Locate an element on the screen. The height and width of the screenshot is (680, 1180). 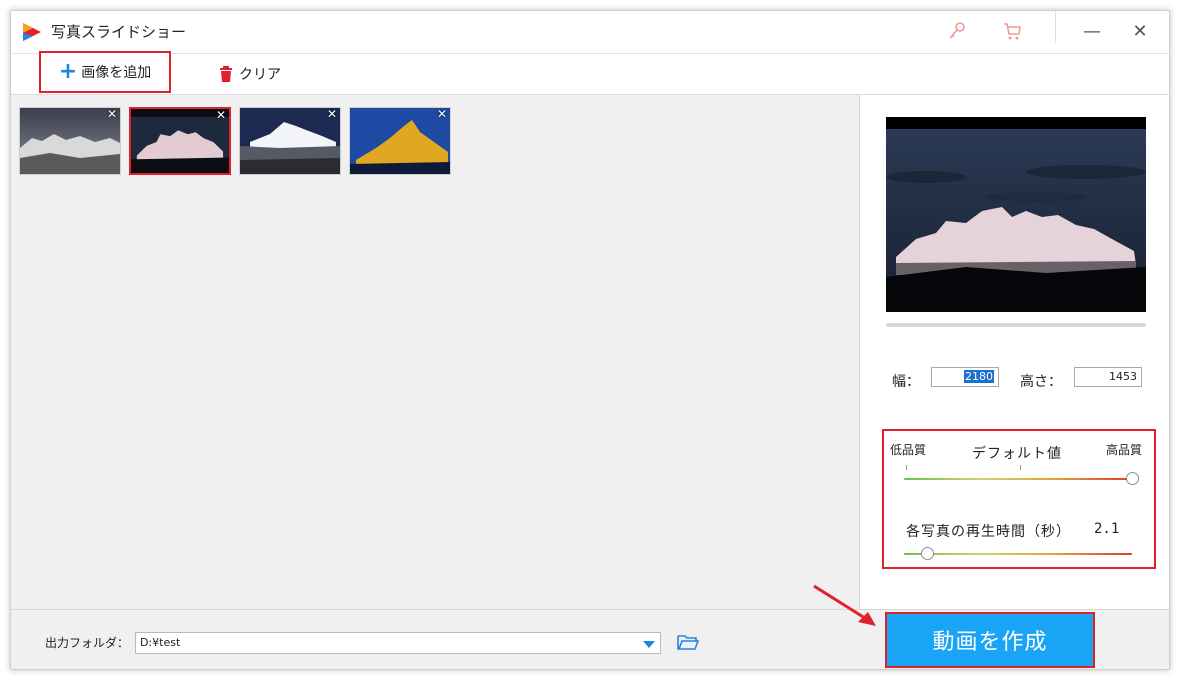
photo-thumbnail-3: ✕ is located at coordinates (290, 141).